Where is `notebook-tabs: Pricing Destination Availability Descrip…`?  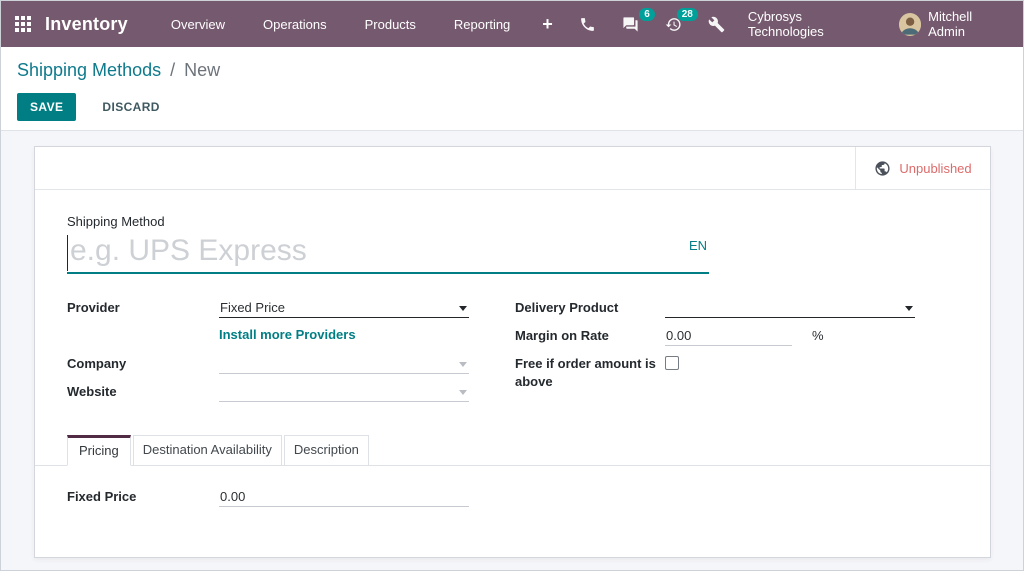 notebook-tabs: Pricing Destination Availability Descrip… is located at coordinates (512, 450).